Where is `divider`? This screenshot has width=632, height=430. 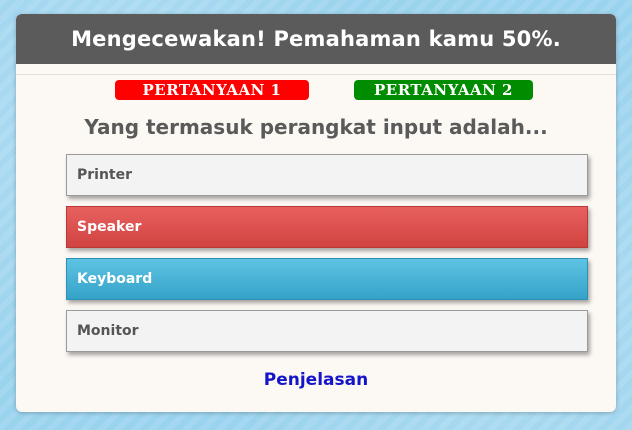 divider is located at coordinates (316, 69).